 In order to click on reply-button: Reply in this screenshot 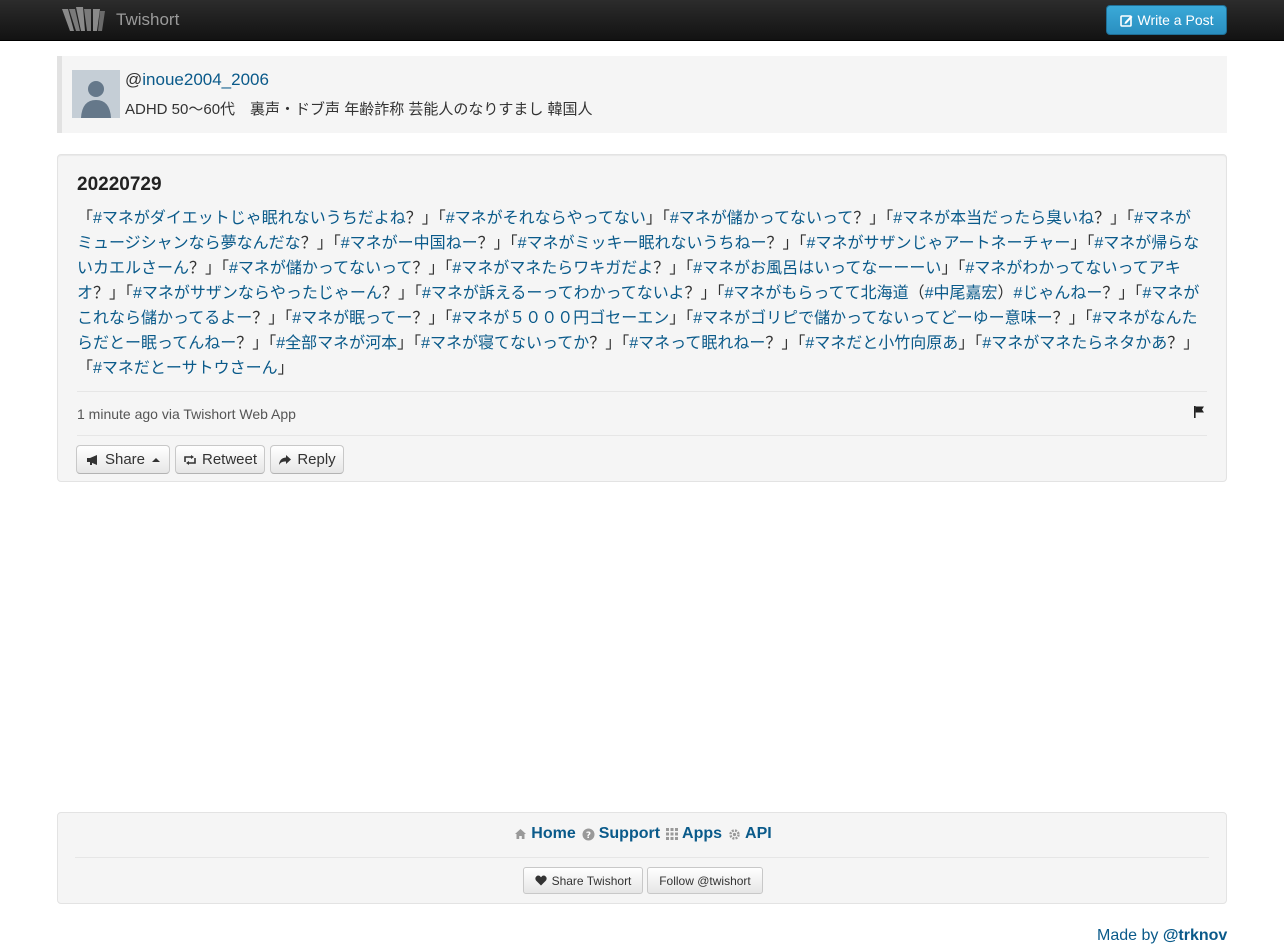, I will do `click(307, 459)`.